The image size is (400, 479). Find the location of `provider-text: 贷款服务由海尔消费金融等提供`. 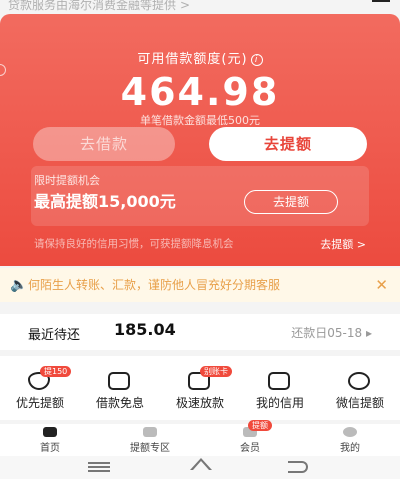

provider-text: 贷款服务由海尔消费金融等提供 is located at coordinates (92, 6).